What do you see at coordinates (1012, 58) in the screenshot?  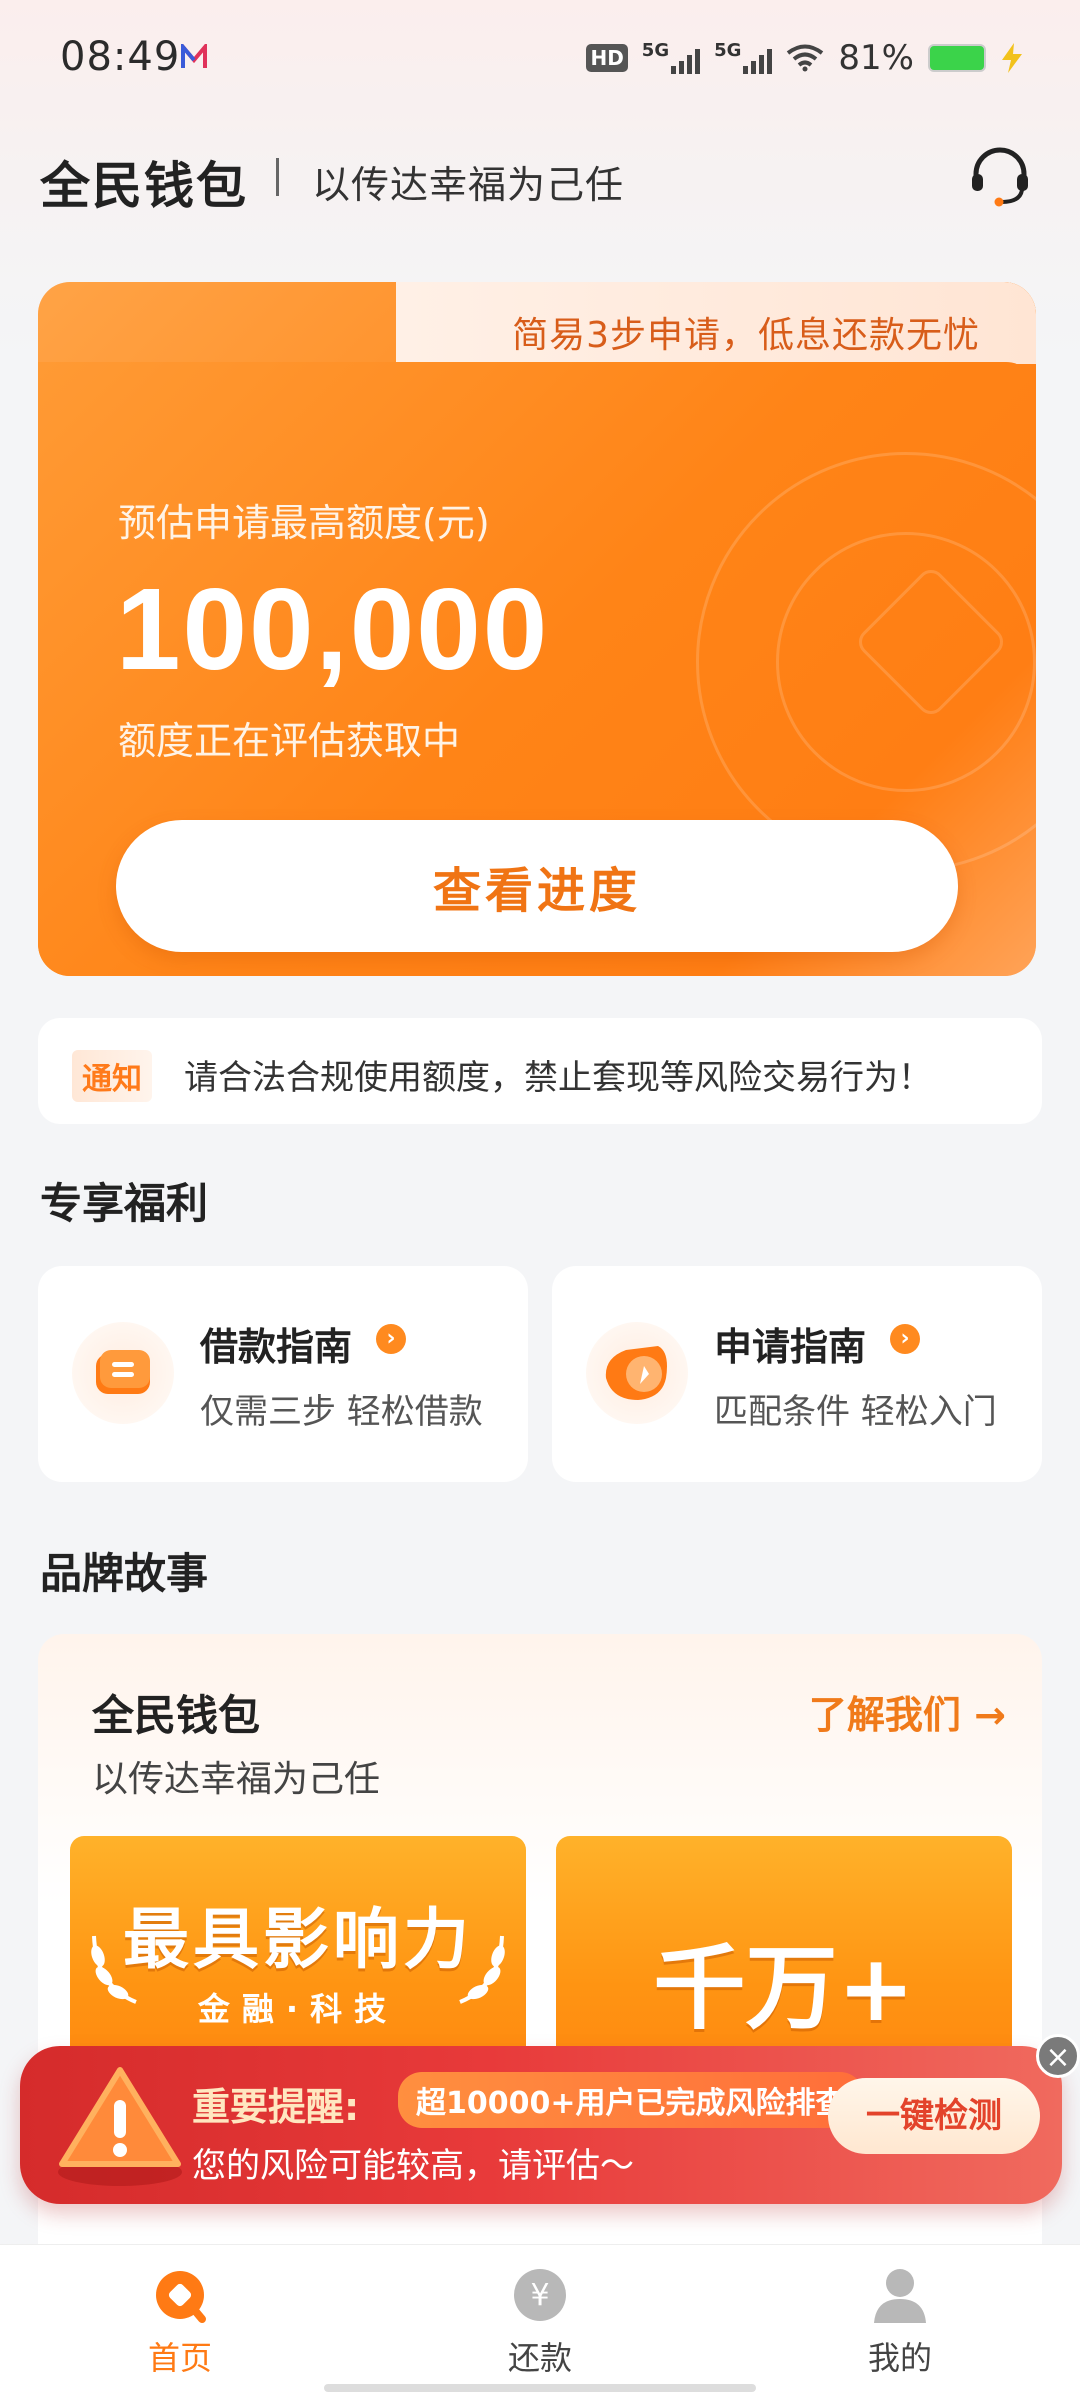 I see `charging-icon` at bounding box center [1012, 58].